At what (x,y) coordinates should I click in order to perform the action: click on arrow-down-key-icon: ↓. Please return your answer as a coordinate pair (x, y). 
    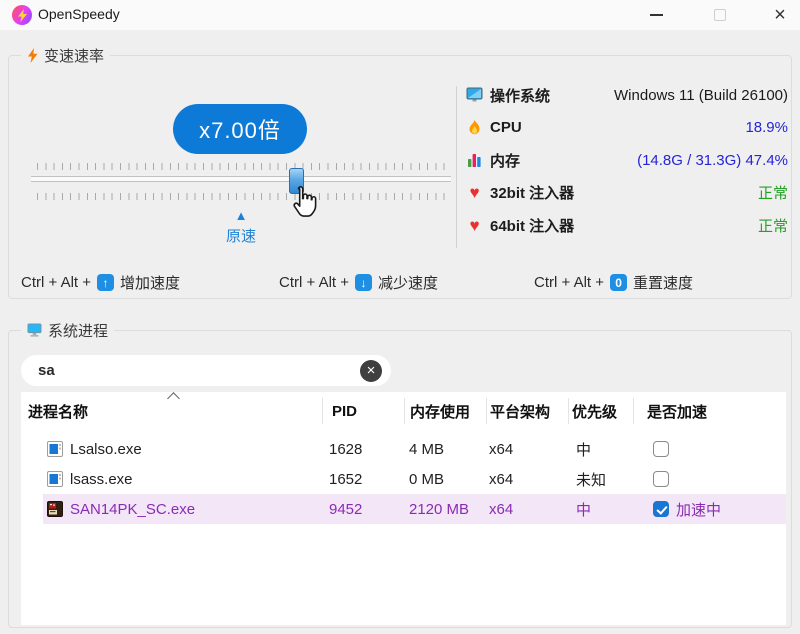
    Looking at the image, I should click on (364, 282).